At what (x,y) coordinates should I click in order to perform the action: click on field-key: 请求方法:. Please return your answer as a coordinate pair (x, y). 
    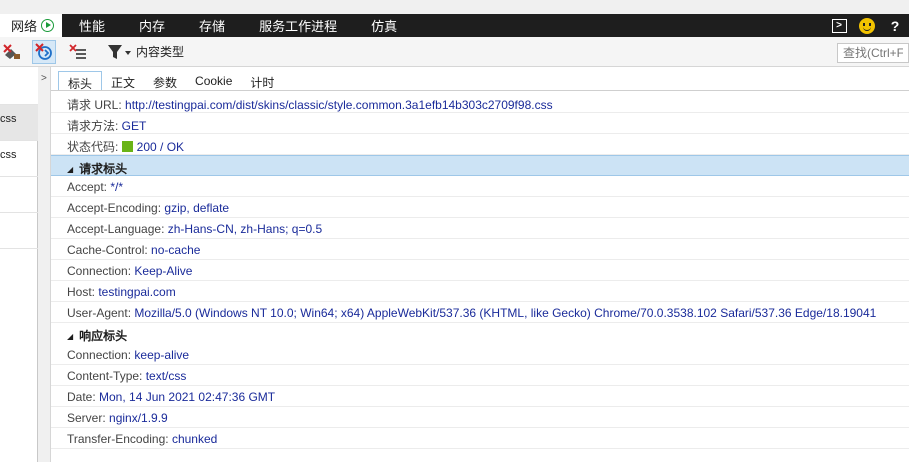
    Looking at the image, I should click on (94, 126).